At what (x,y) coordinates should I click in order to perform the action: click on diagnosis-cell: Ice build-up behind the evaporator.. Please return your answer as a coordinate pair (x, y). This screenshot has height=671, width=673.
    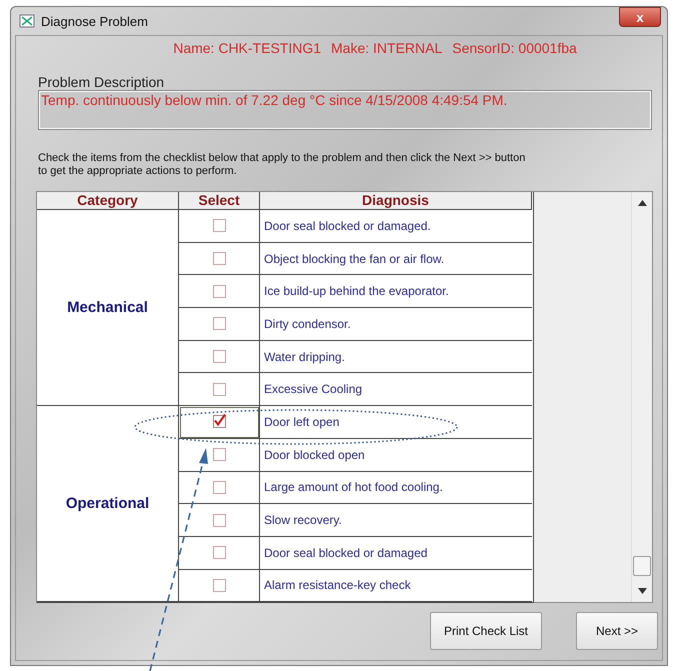
    Looking at the image, I should click on (396, 291).